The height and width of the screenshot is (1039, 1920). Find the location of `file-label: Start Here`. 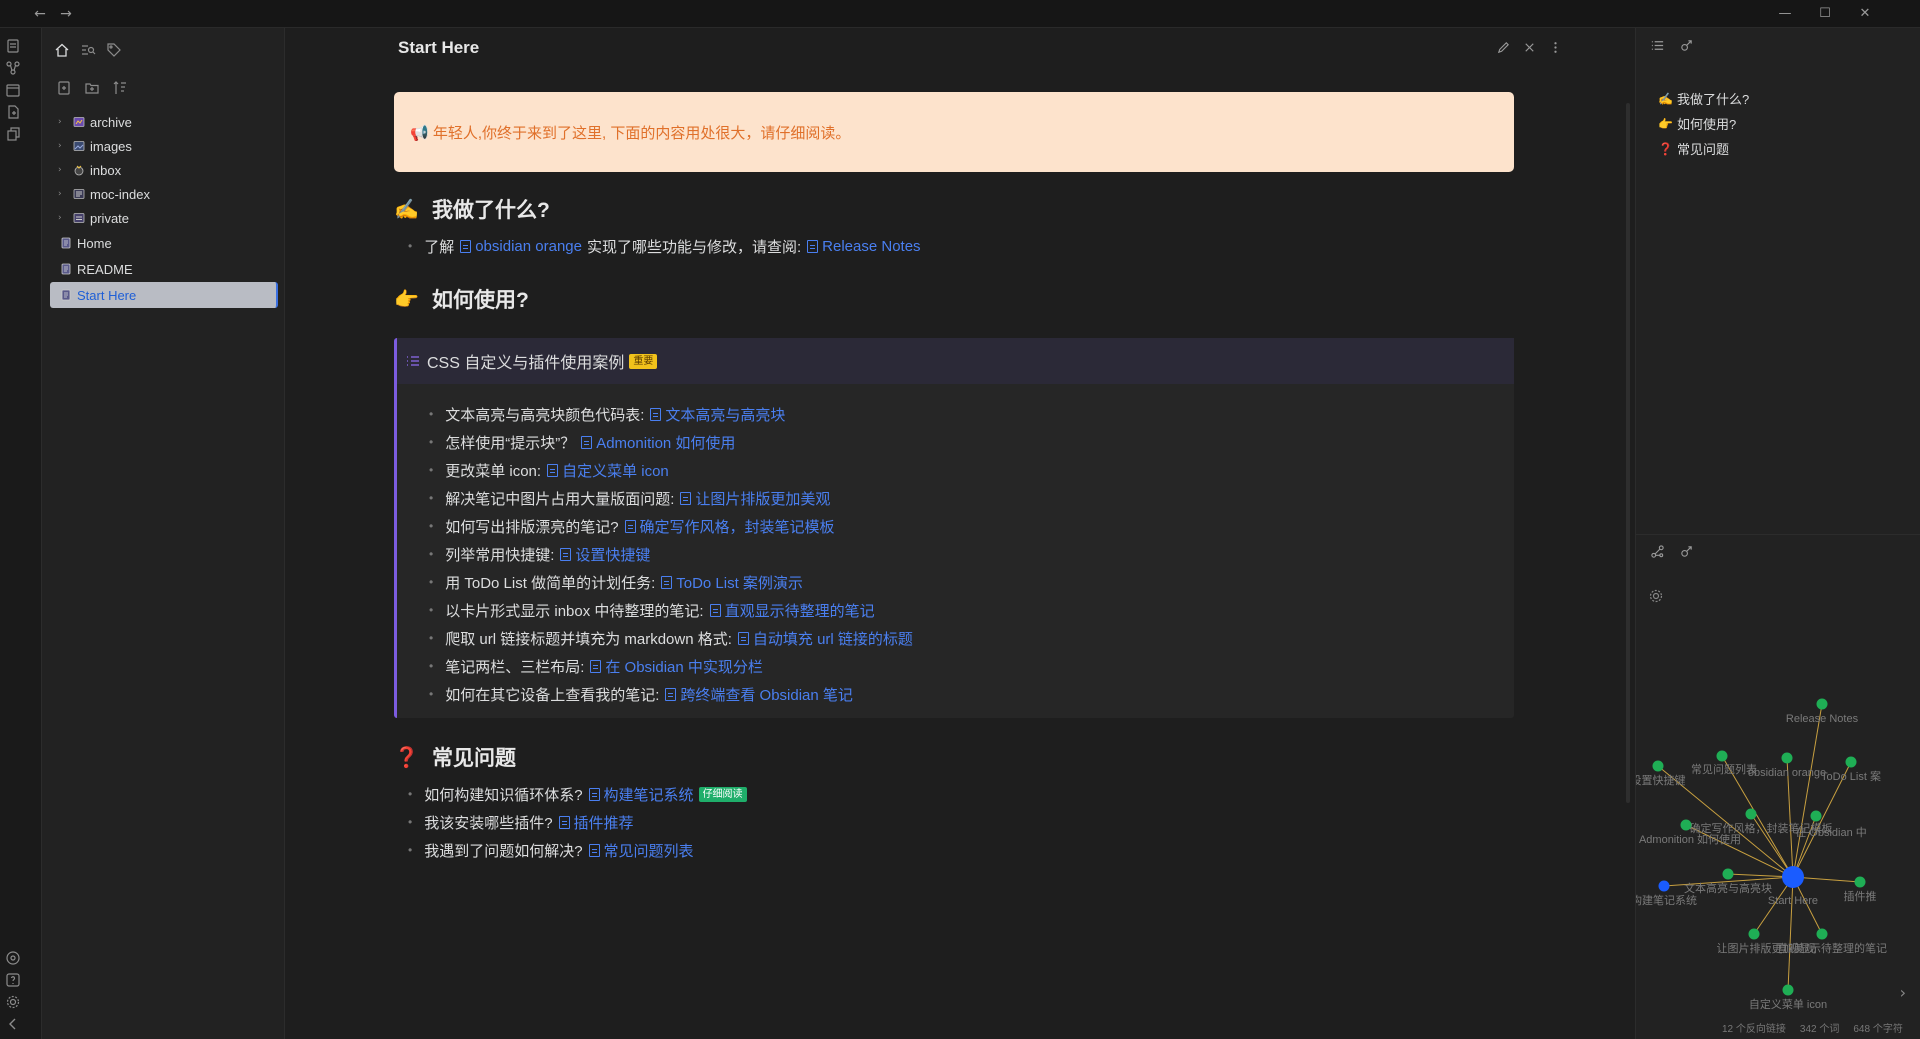

file-label: Start Here is located at coordinates (107, 295).